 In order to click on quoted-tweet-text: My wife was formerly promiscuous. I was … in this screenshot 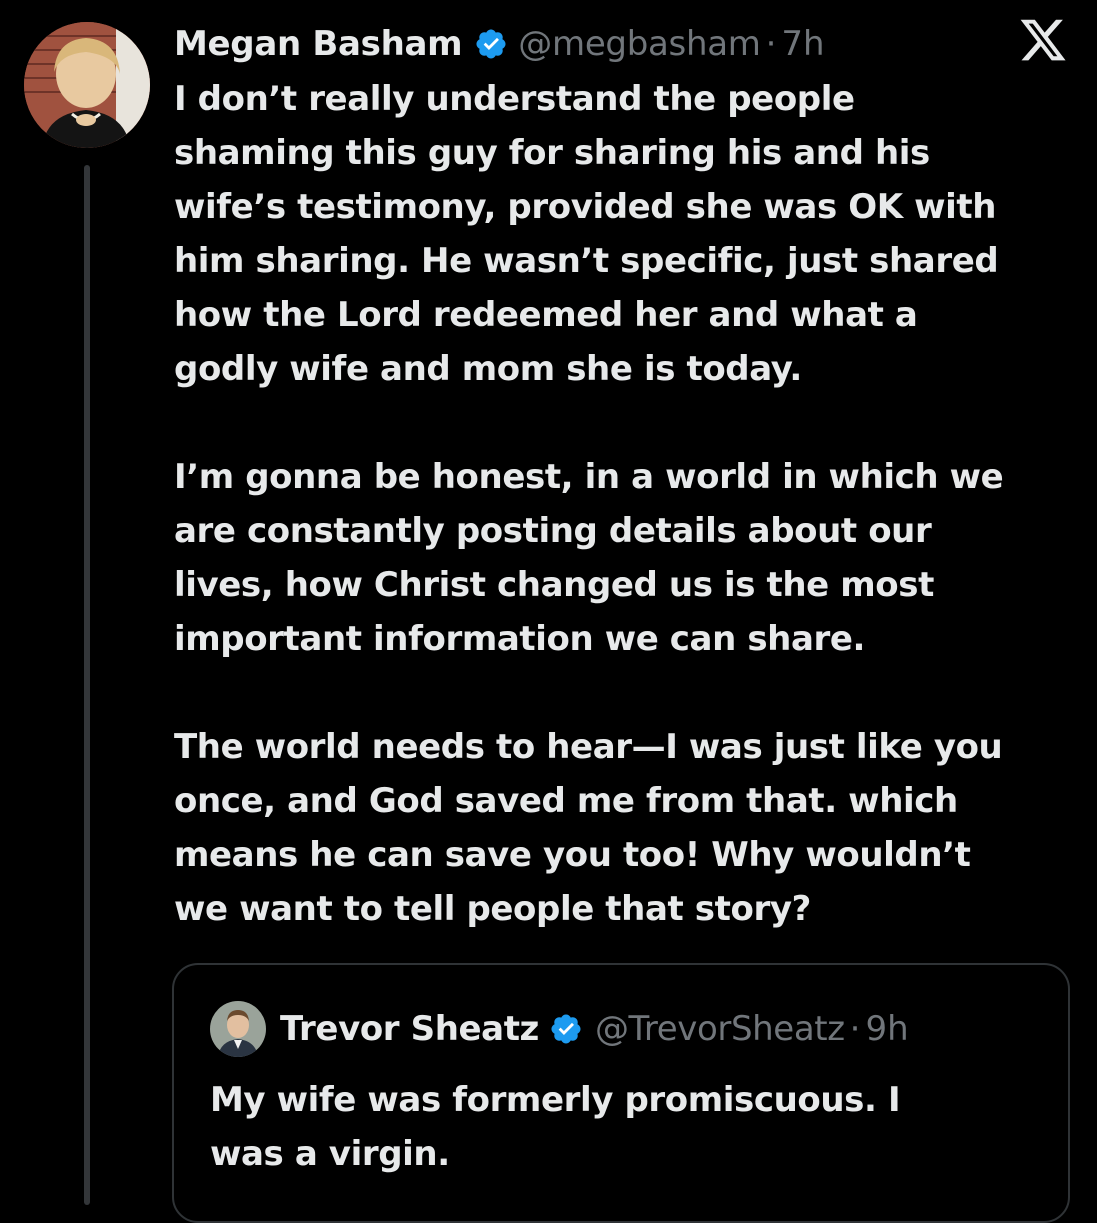, I will do `click(555, 1127)`.